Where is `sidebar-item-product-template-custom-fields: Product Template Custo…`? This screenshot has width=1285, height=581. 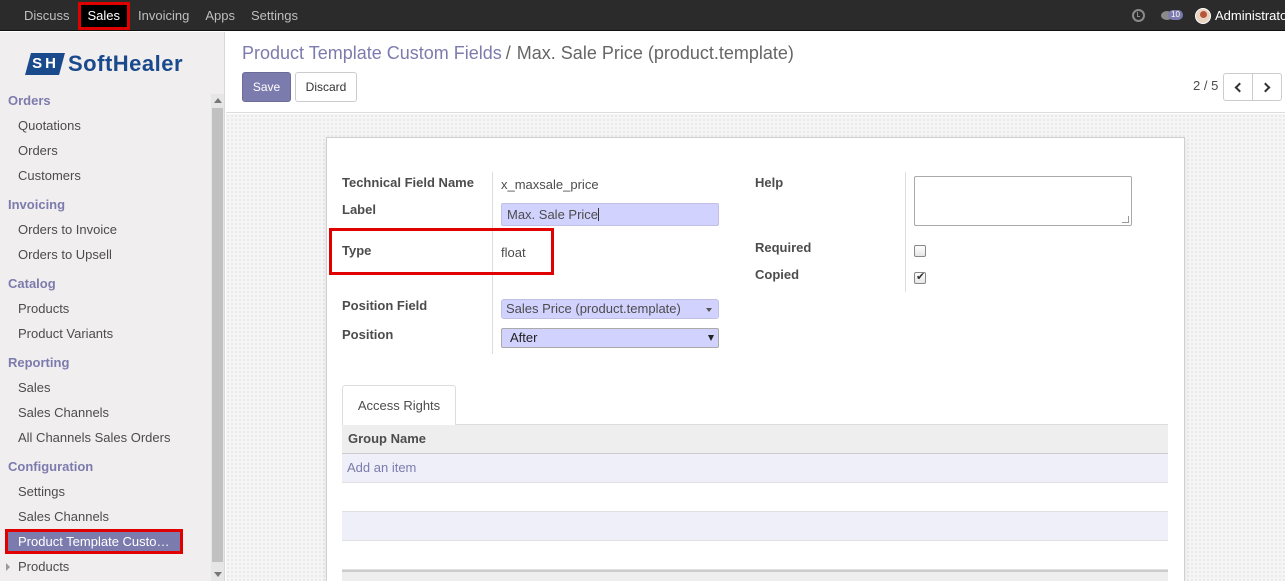
sidebar-item-product-template-custom-fields: Product Template Custo… is located at coordinates (94, 541).